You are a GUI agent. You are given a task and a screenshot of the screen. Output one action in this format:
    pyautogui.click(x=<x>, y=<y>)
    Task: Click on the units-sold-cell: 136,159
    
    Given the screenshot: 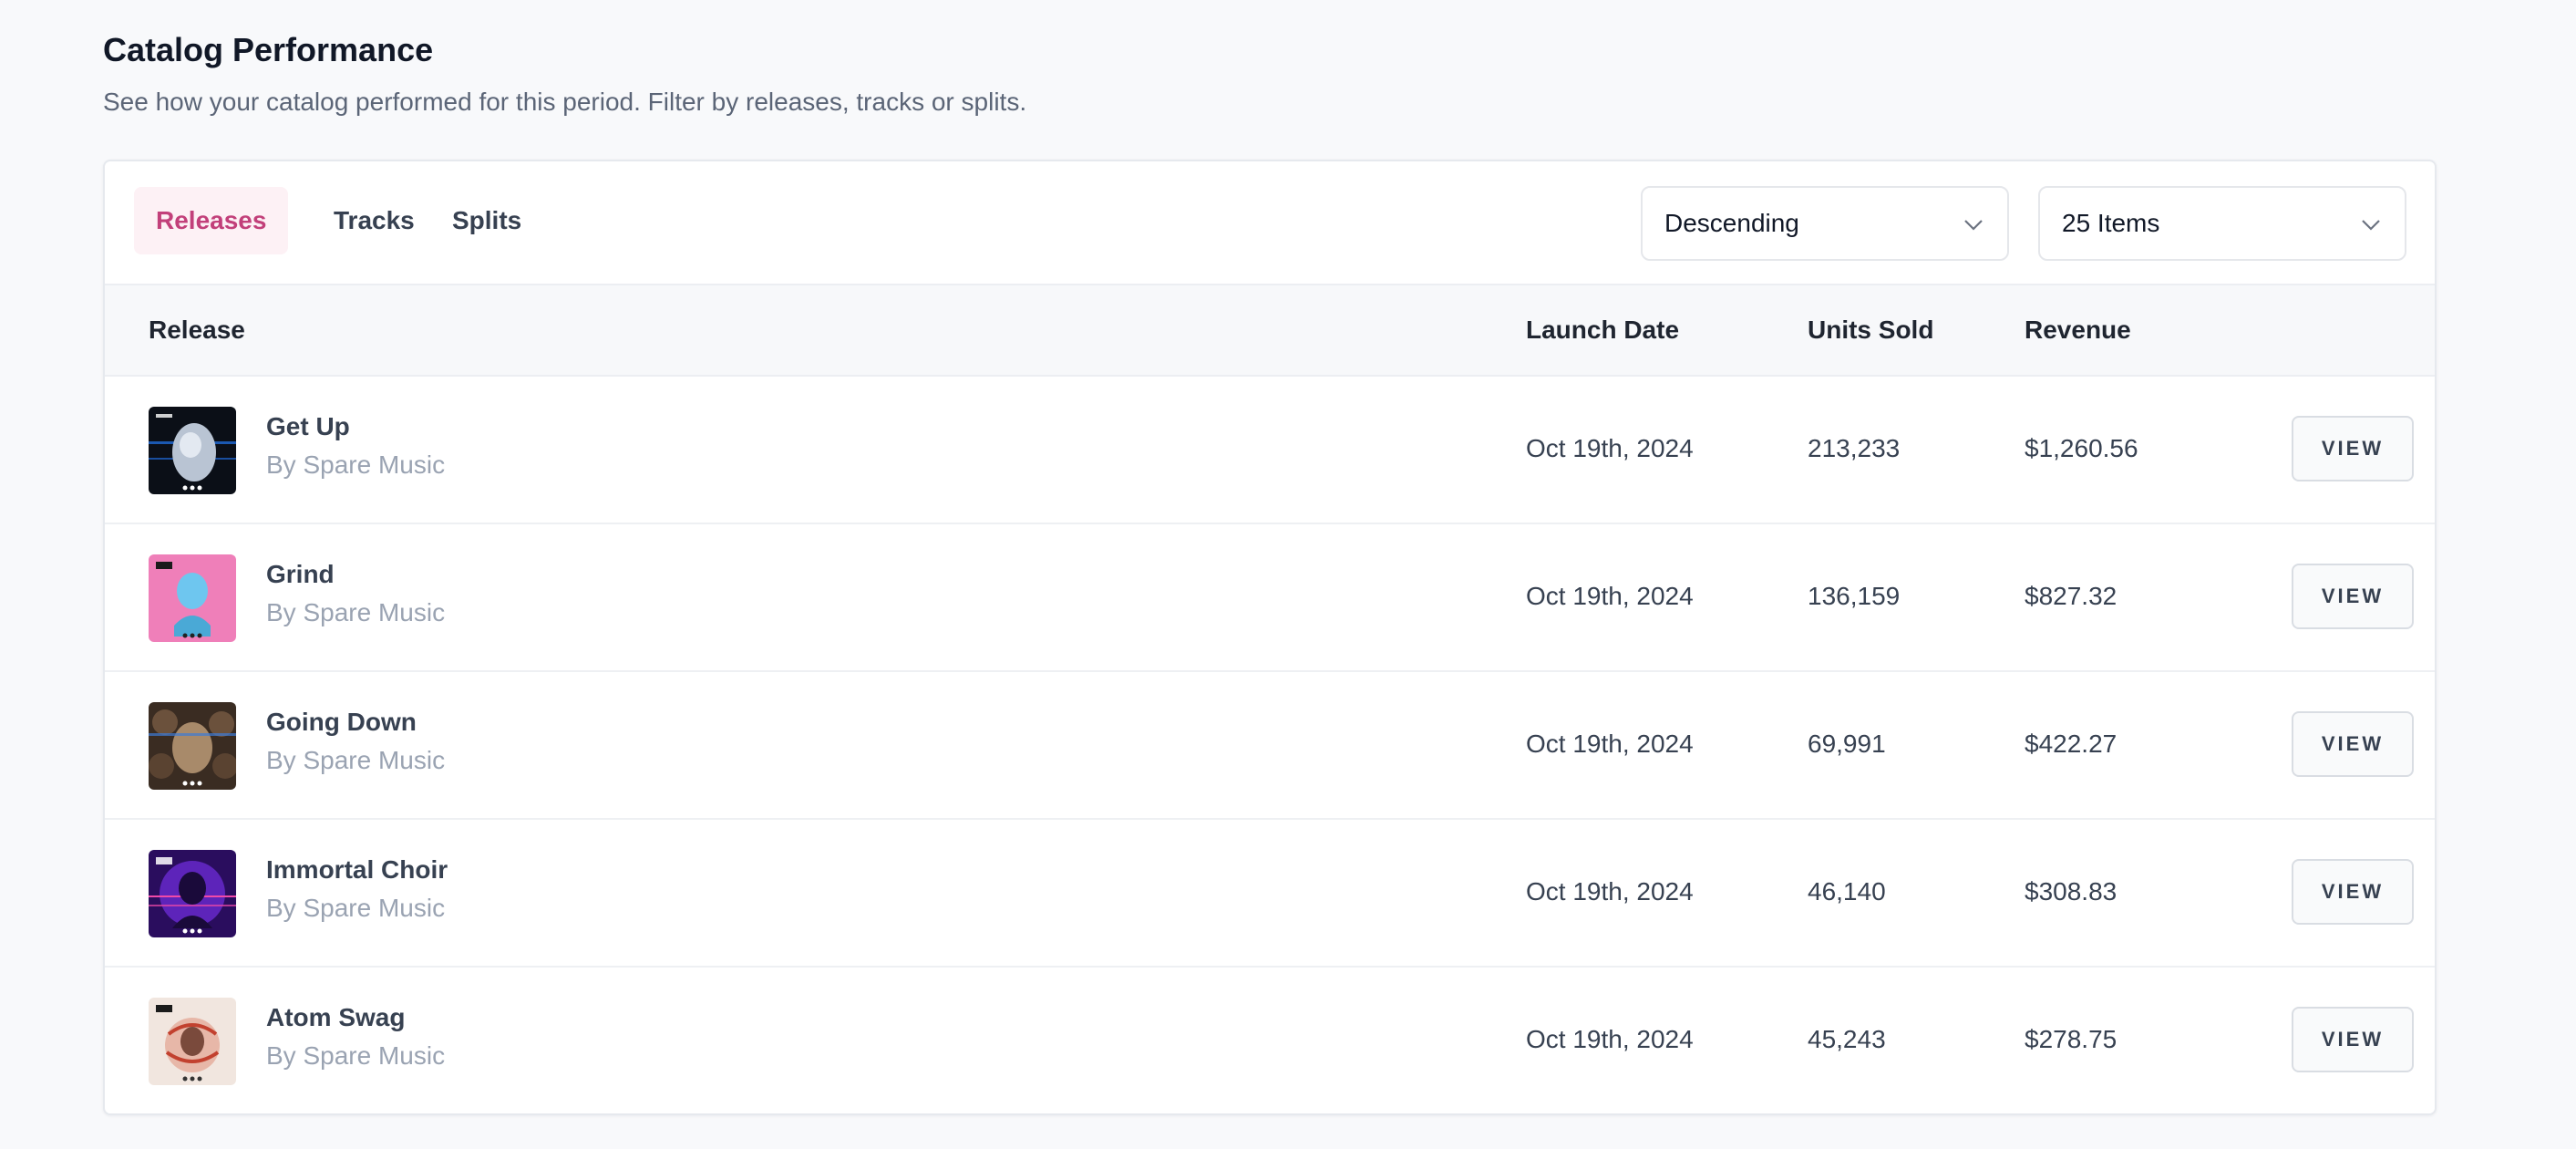 What is the action you would take?
    pyautogui.click(x=1854, y=596)
    